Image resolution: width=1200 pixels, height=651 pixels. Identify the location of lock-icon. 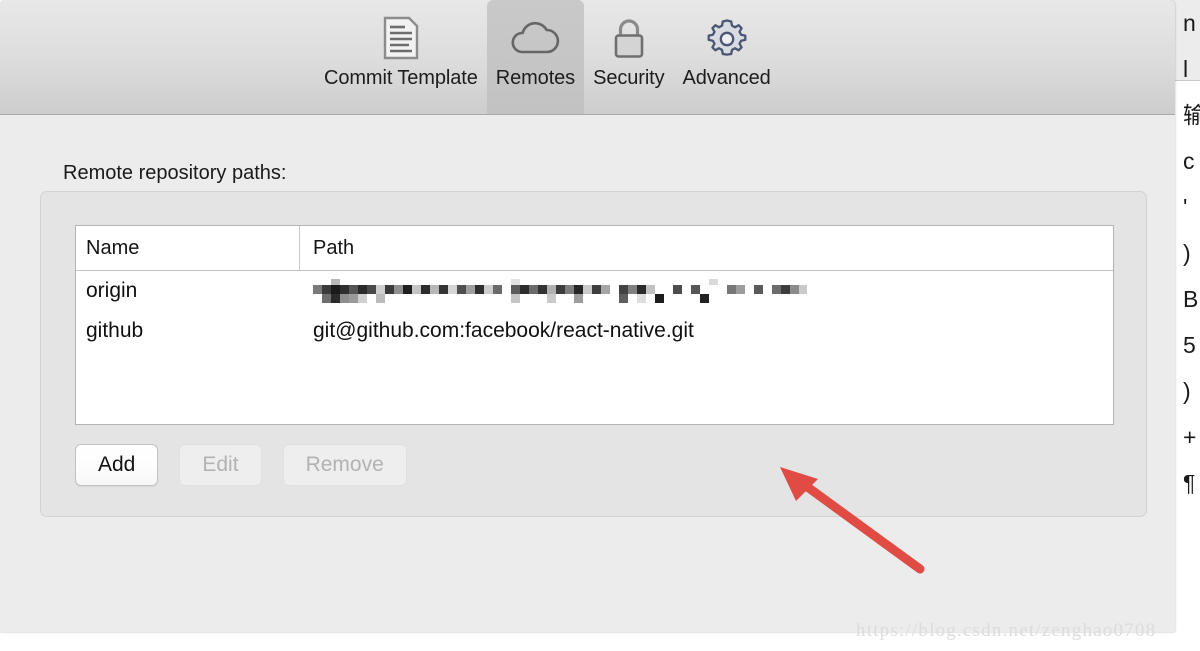
(629, 38).